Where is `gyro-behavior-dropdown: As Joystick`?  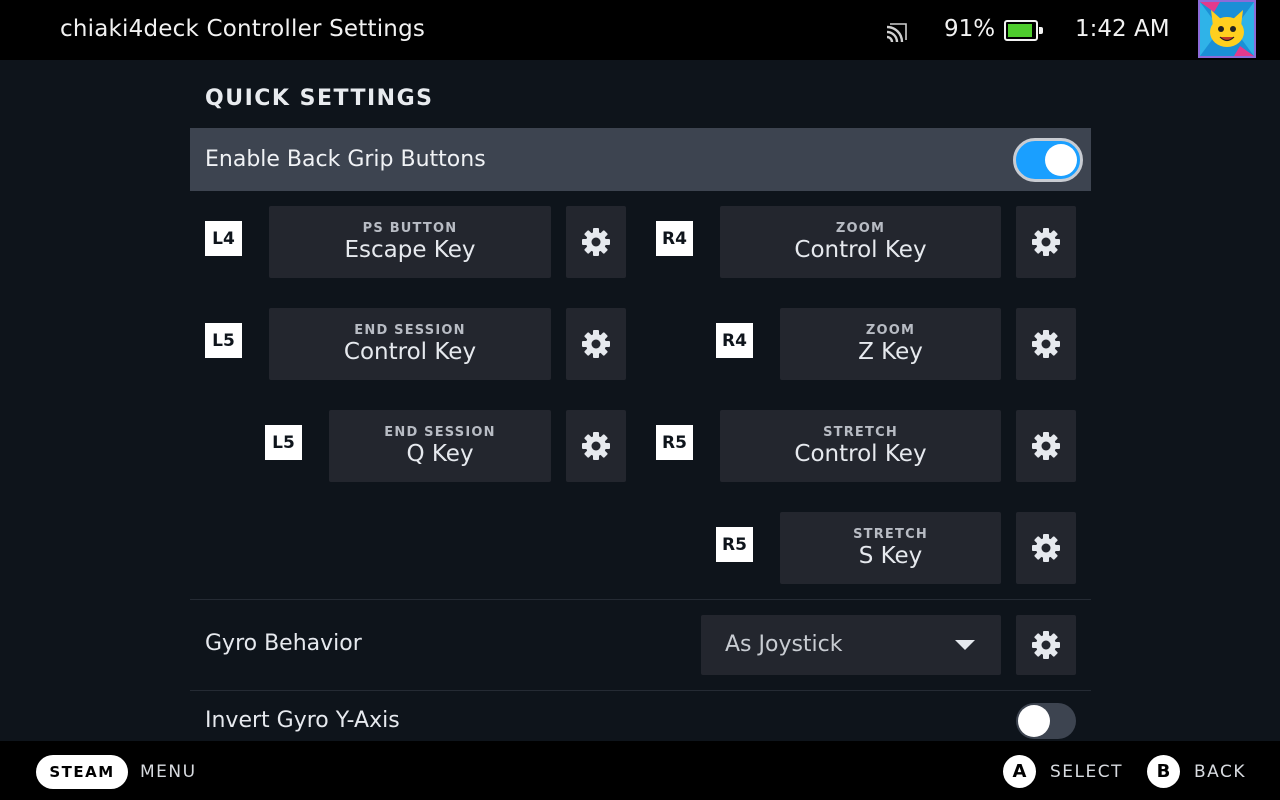 gyro-behavior-dropdown: As Joystick is located at coordinates (851, 645).